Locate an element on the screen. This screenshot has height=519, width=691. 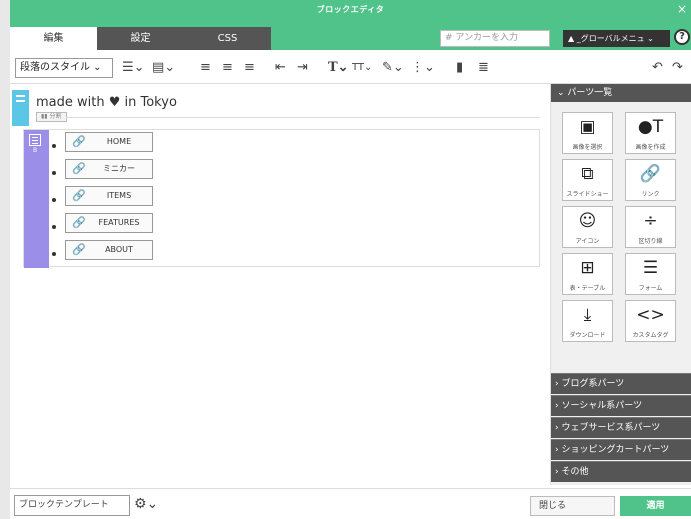
close-button: 閉じる is located at coordinates (572, 506).